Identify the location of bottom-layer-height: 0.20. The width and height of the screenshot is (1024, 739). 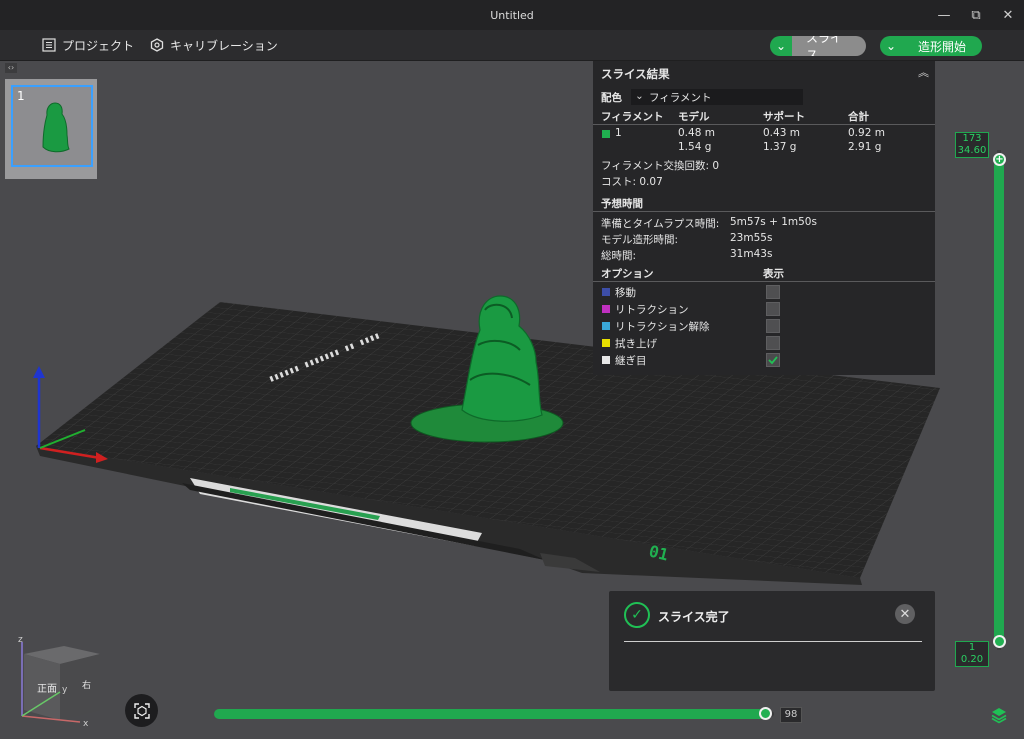
(972, 659).